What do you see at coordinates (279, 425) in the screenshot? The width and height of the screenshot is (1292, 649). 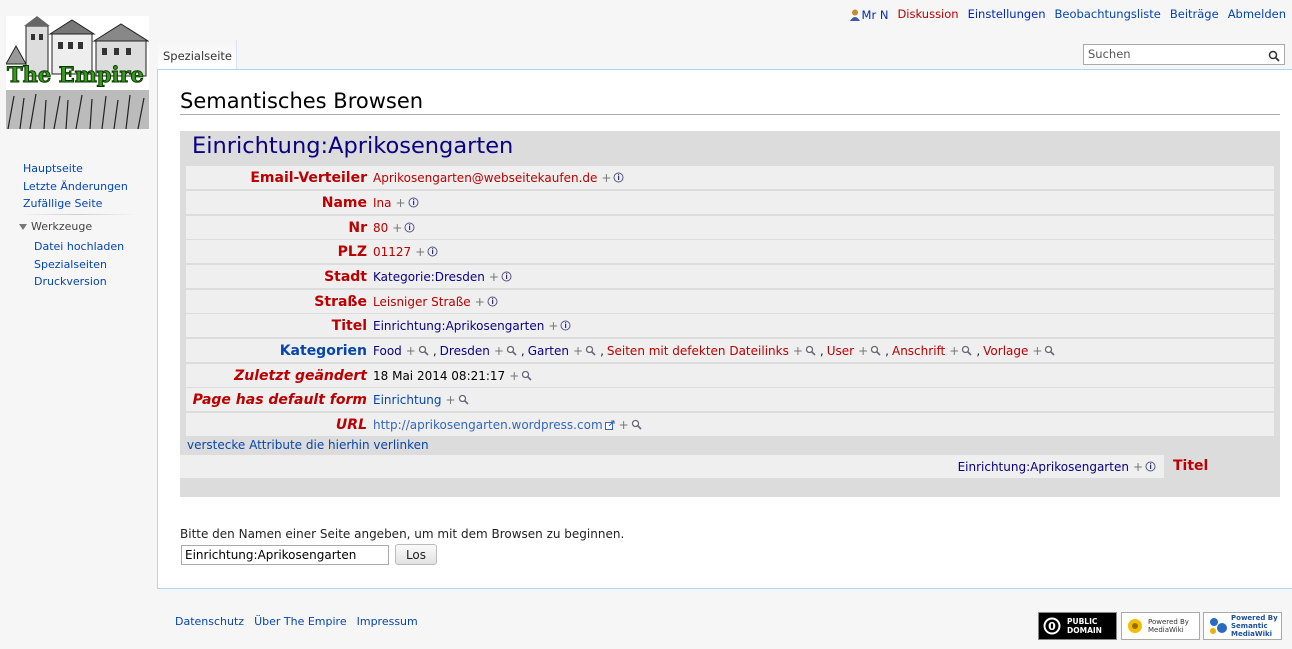 I see `property-label: URL` at bounding box center [279, 425].